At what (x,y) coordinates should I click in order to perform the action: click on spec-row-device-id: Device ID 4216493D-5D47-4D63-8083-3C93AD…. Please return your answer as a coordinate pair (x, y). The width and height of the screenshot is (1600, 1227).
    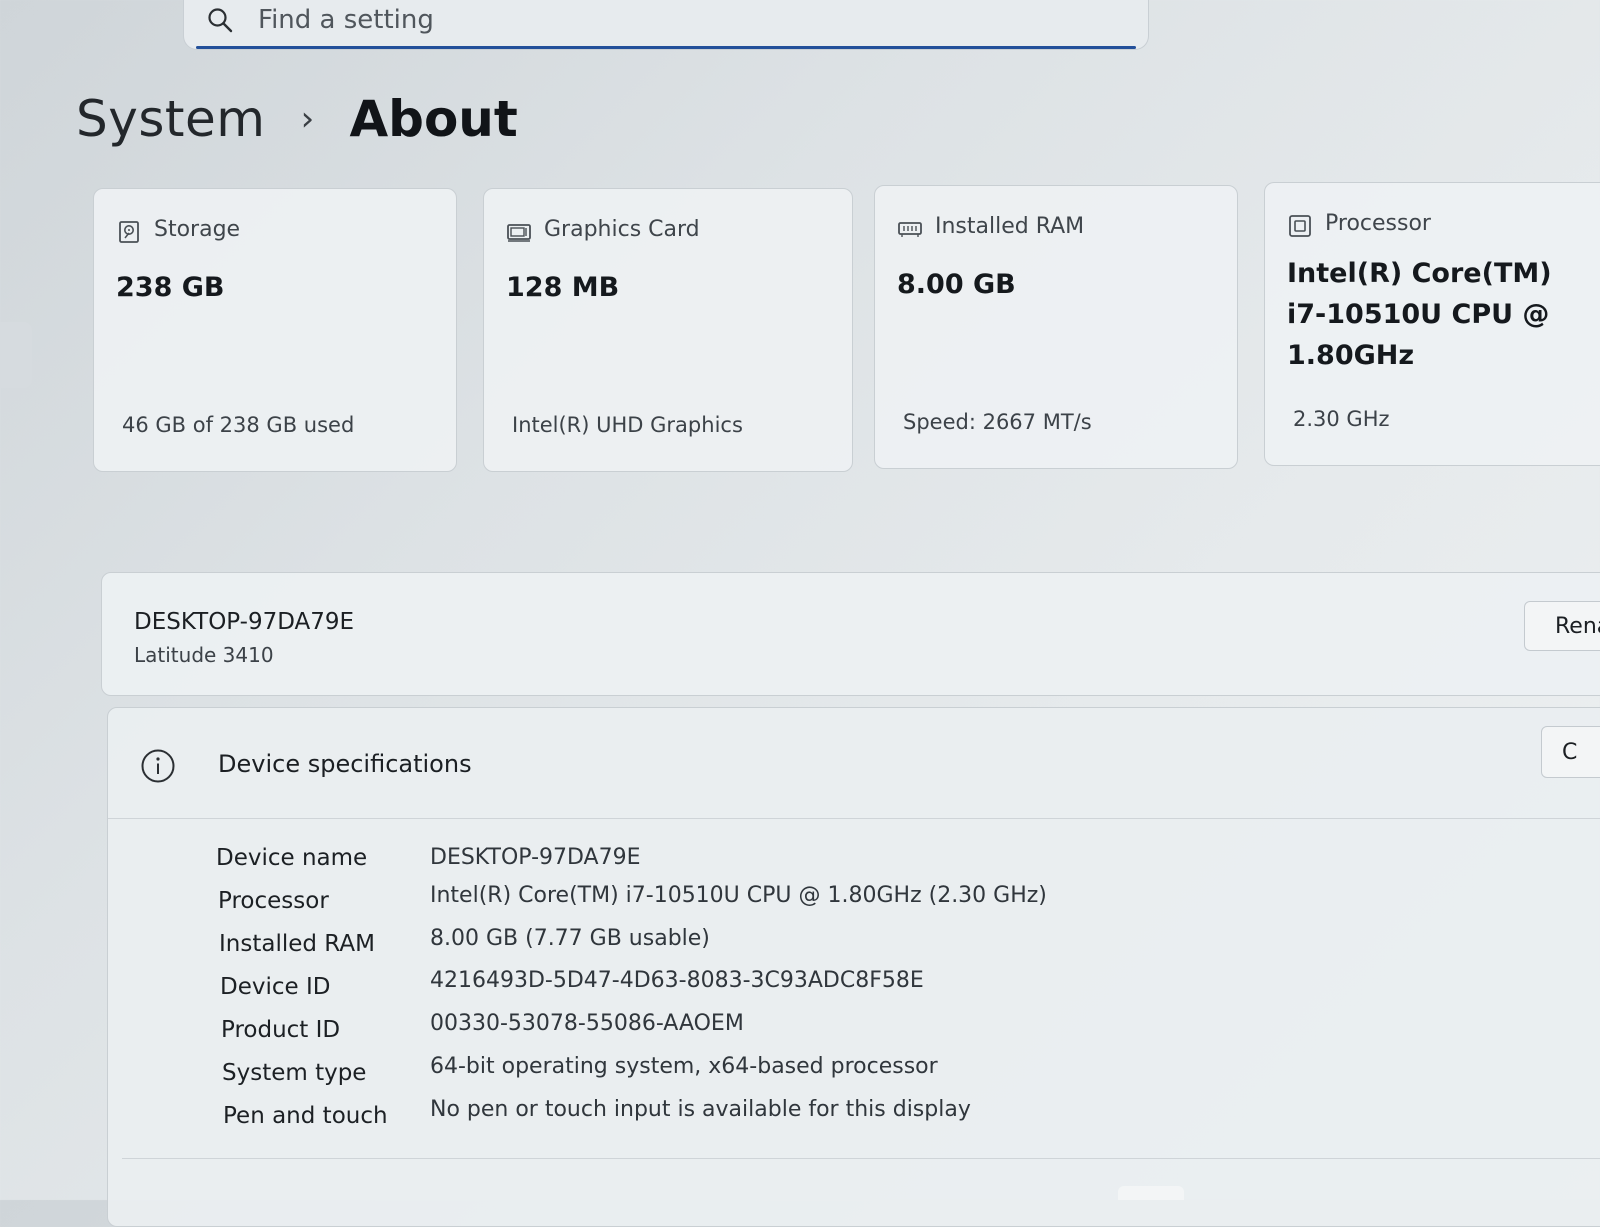
    Looking at the image, I should click on (758, 991).